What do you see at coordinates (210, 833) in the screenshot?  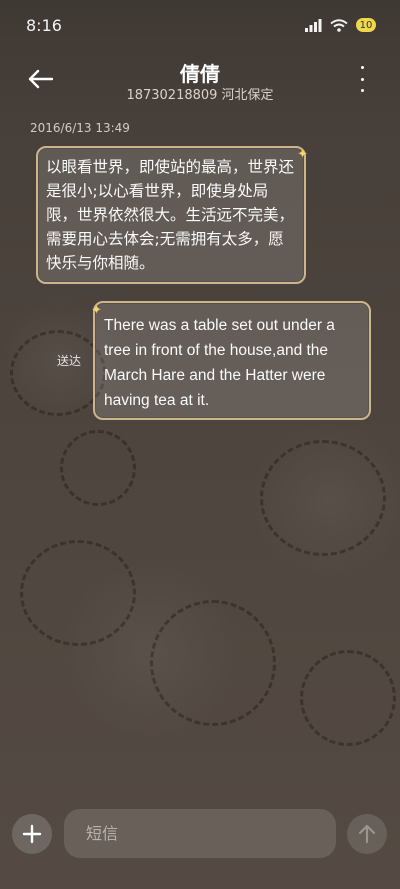 I see `message-input` at bounding box center [210, 833].